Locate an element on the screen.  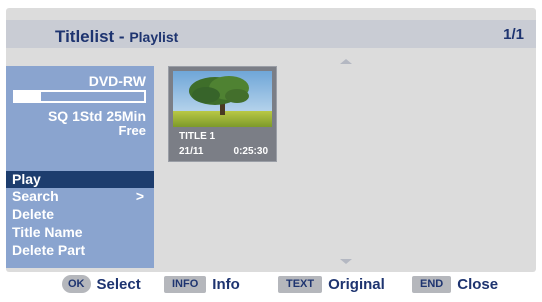
title-sub: Playlist is located at coordinates (154, 37).